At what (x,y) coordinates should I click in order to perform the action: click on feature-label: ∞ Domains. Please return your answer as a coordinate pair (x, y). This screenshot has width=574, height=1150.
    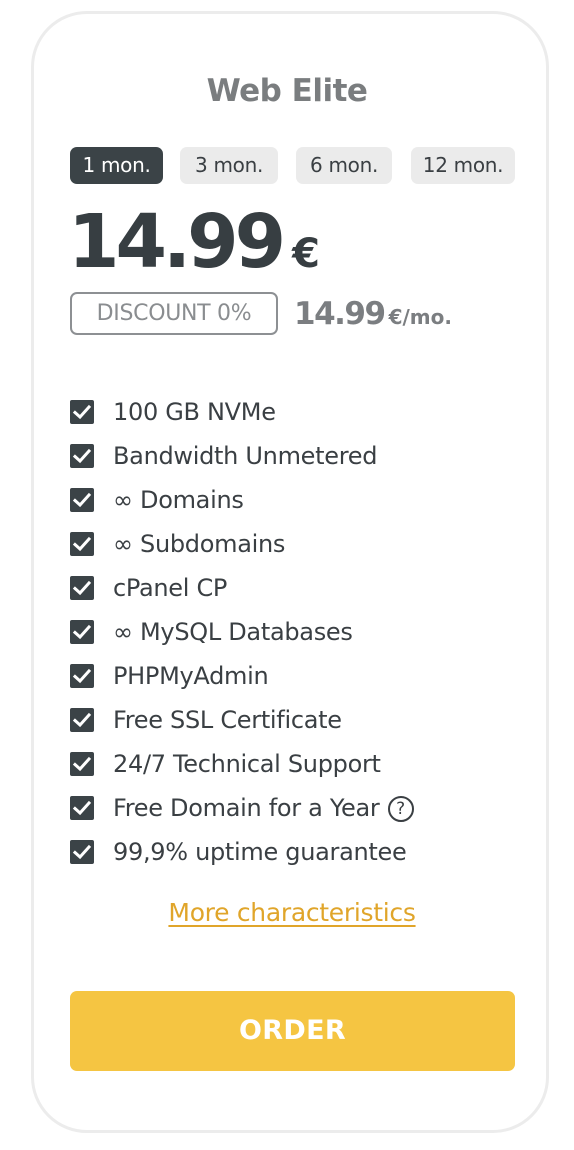
    Looking at the image, I should click on (178, 500).